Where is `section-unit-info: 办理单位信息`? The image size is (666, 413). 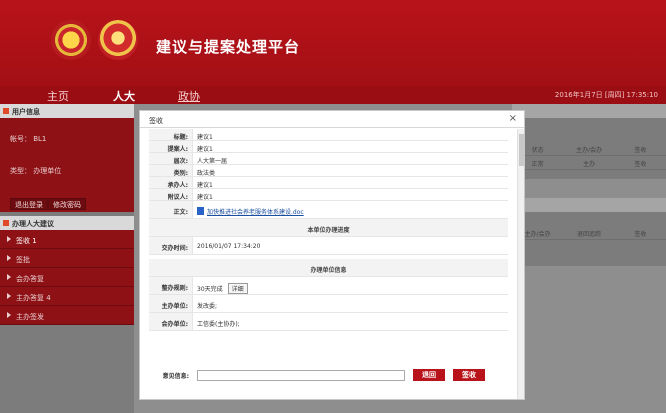 section-unit-info: 办理单位信息 is located at coordinates (328, 268).